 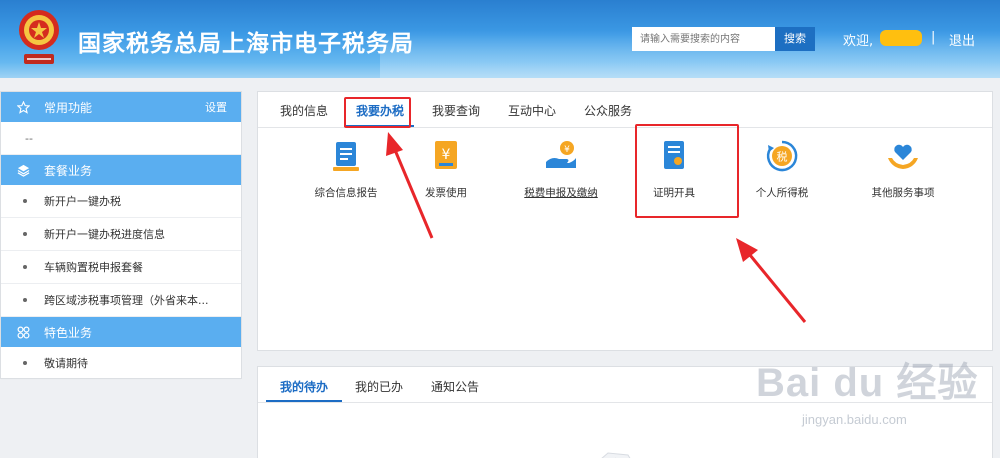 I want to click on grid-icon, so click(x=23, y=332).